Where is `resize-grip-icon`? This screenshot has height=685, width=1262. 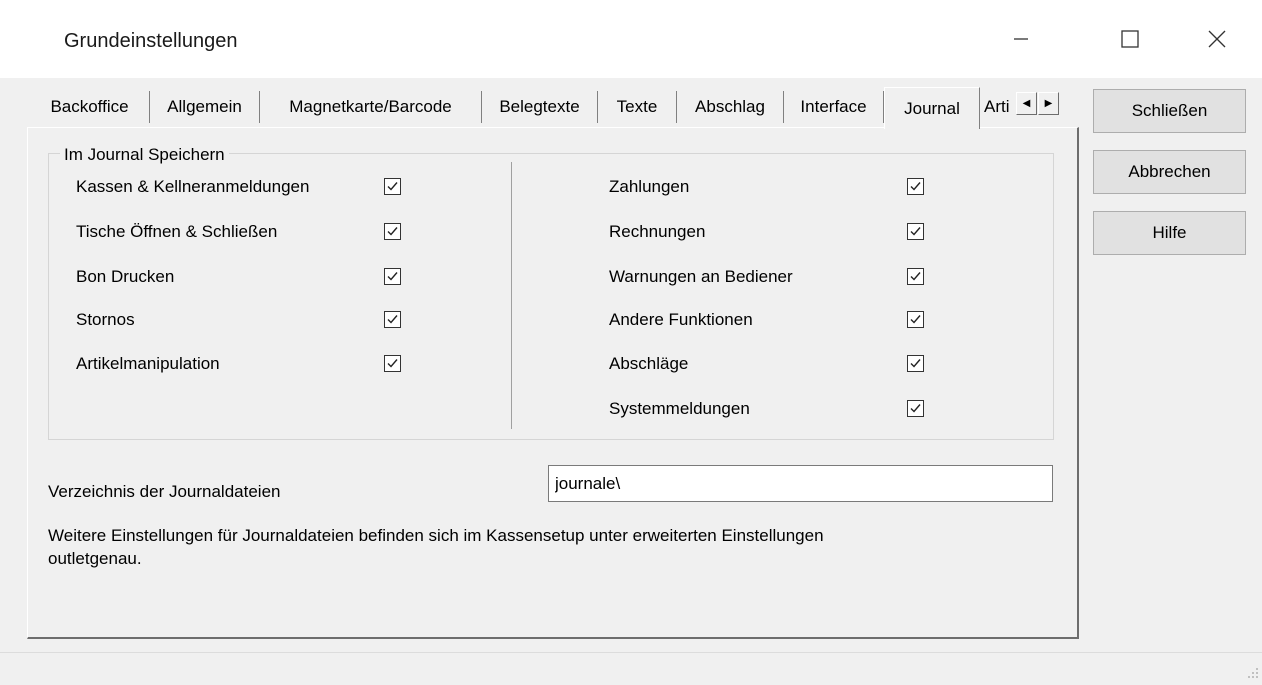 resize-grip-icon is located at coordinates (1252, 672).